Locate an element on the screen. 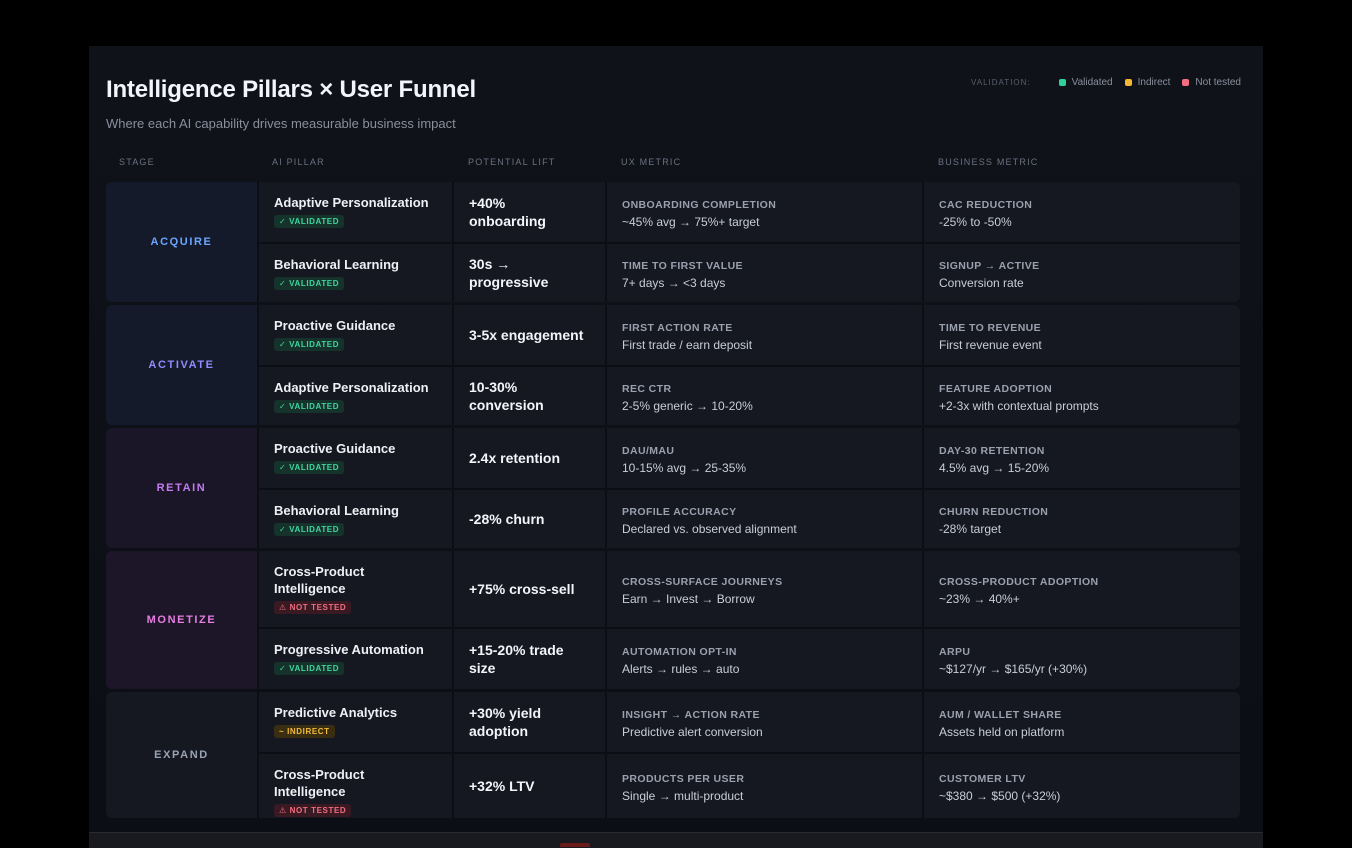 The image size is (1352, 848). potential-lift: +32% LTV is located at coordinates (502, 786).